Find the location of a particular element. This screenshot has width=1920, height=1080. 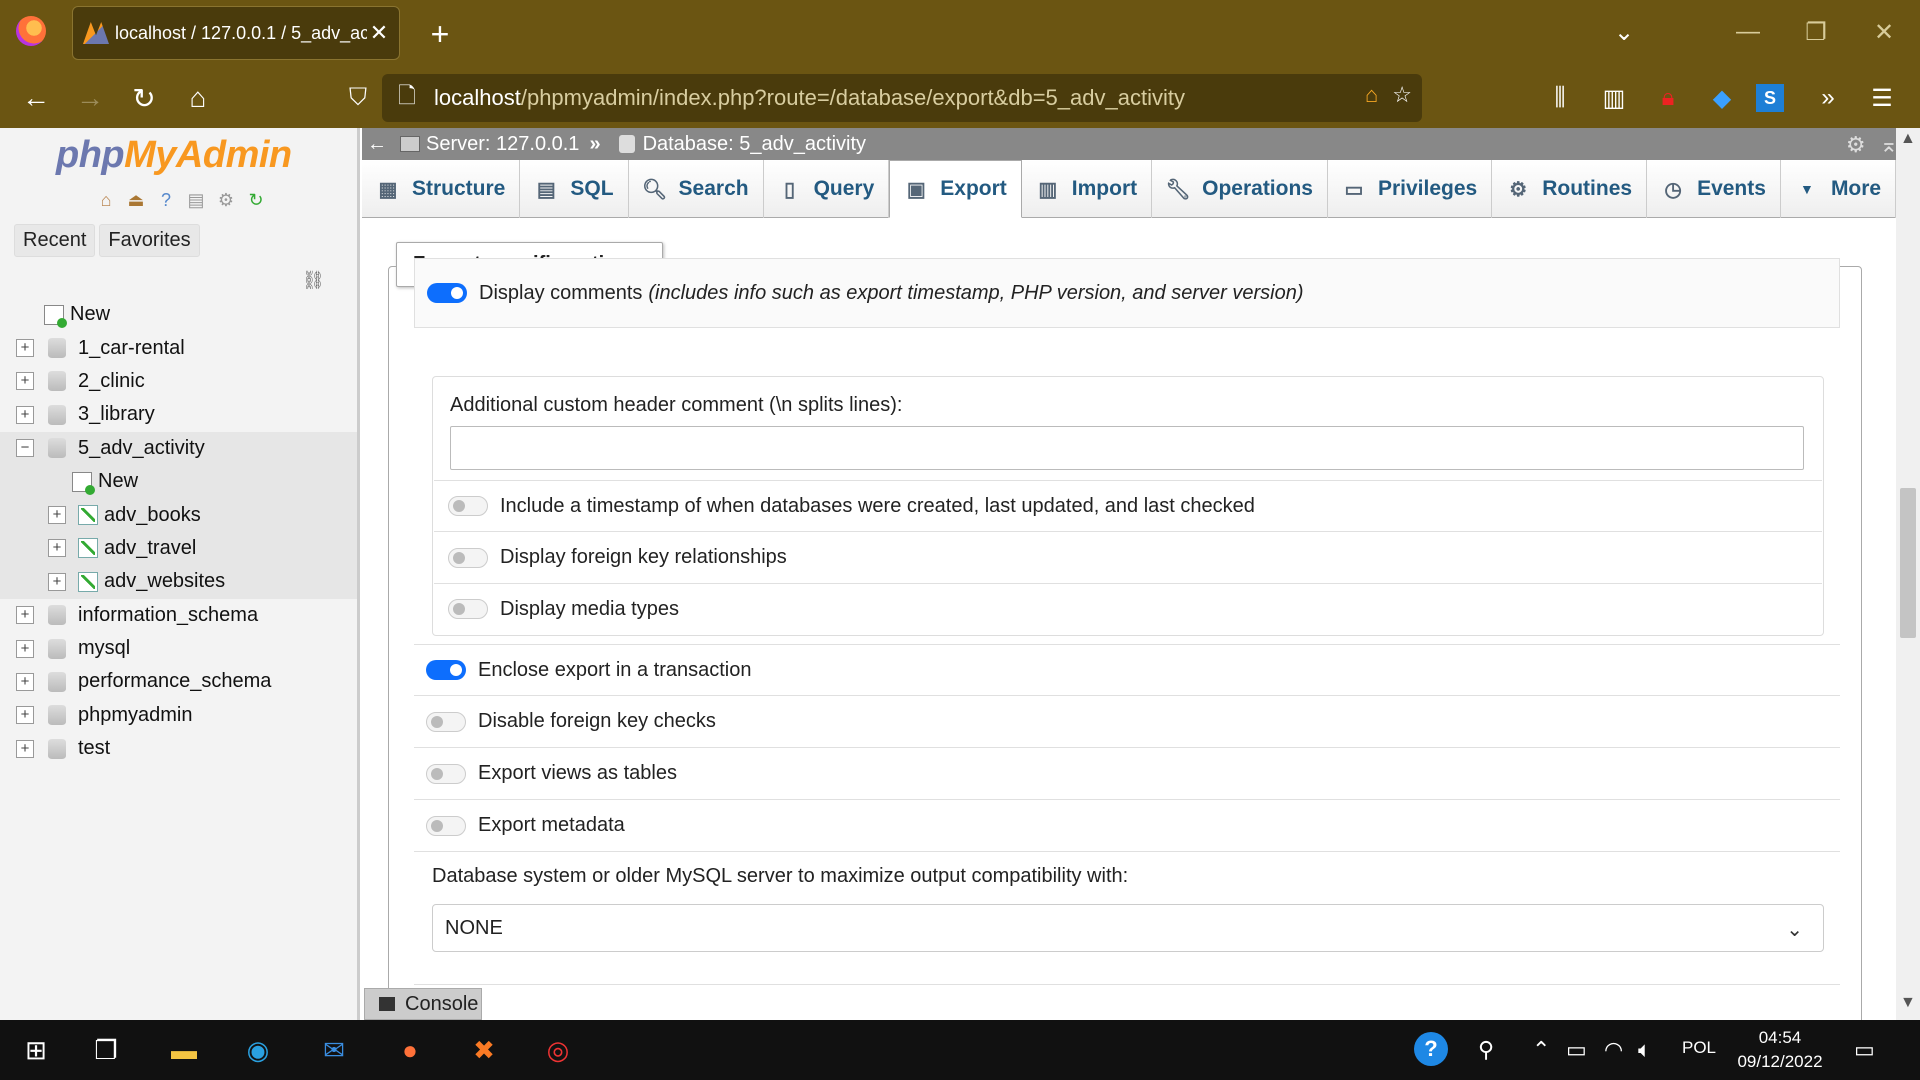

tab-operations: 🔧︎ Operations is located at coordinates (1240, 189).